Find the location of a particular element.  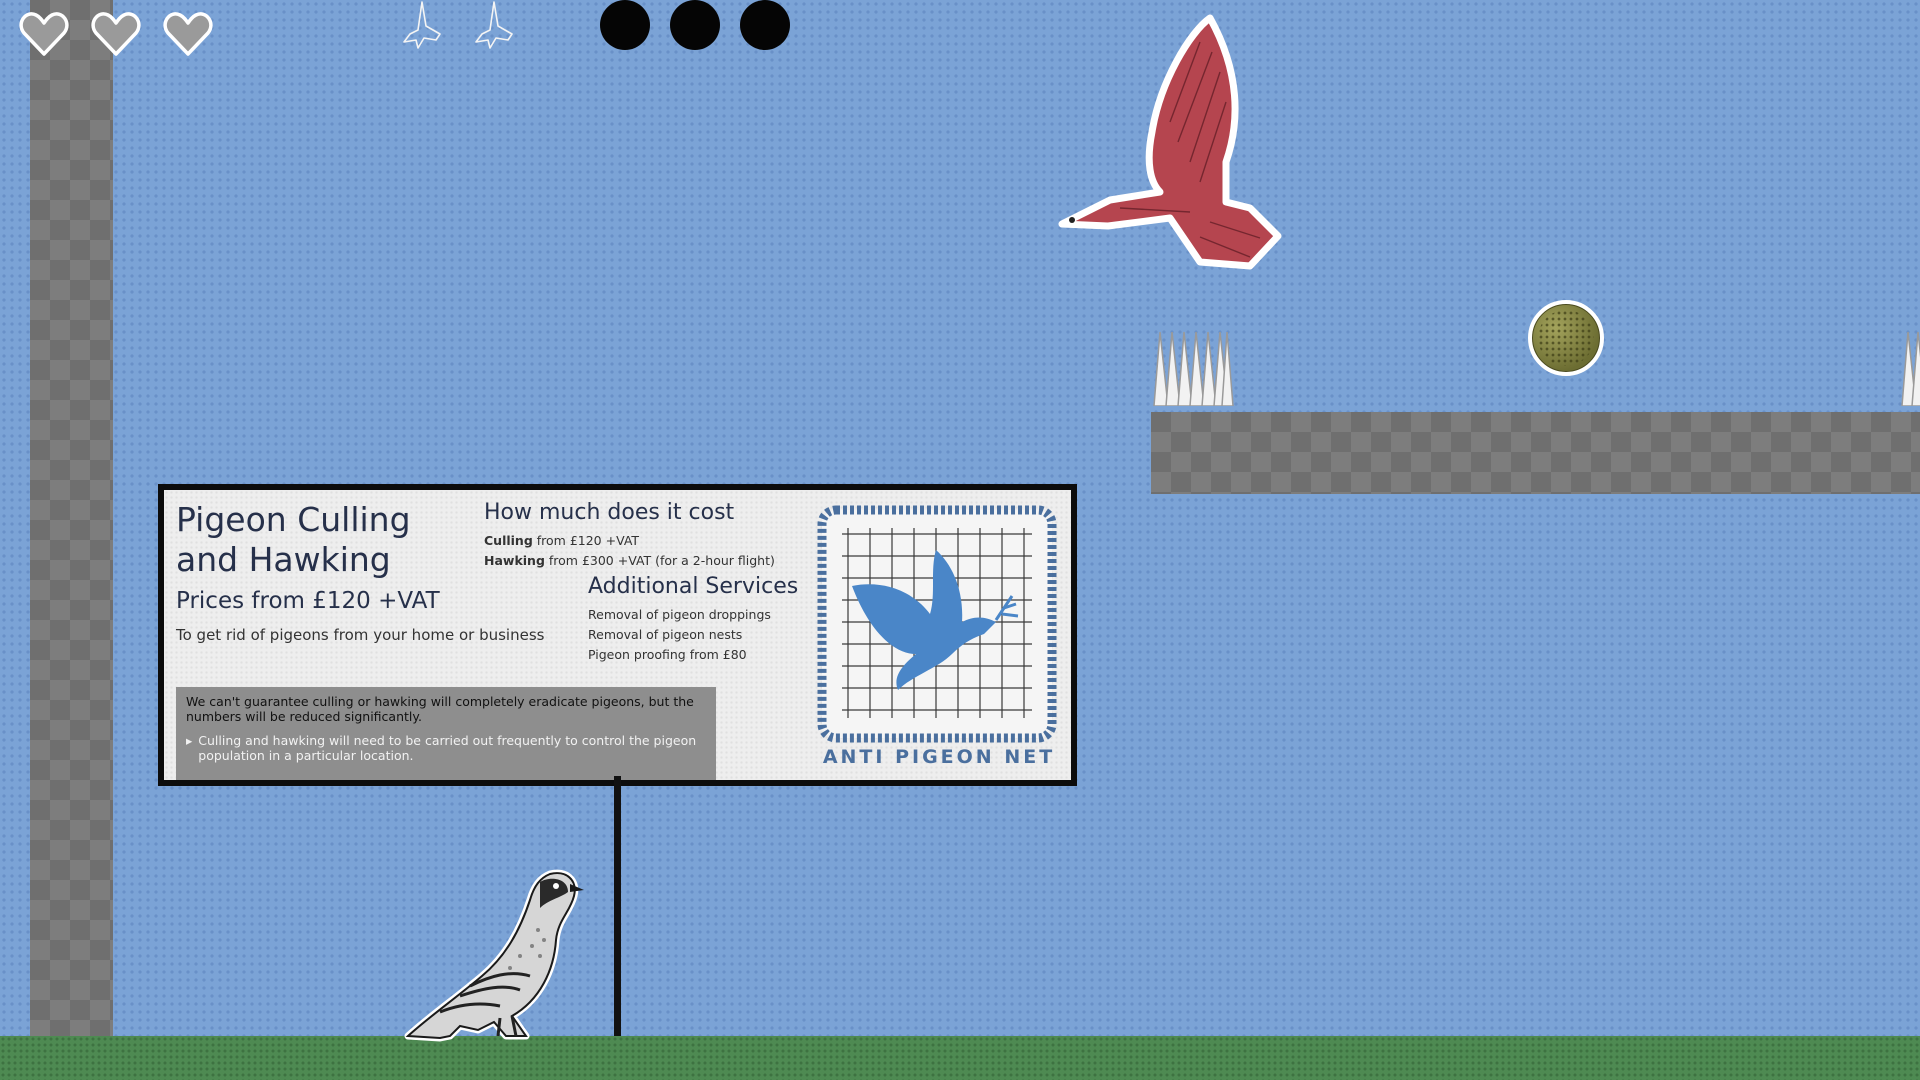

cost-item-label: Culling is located at coordinates (508, 540).